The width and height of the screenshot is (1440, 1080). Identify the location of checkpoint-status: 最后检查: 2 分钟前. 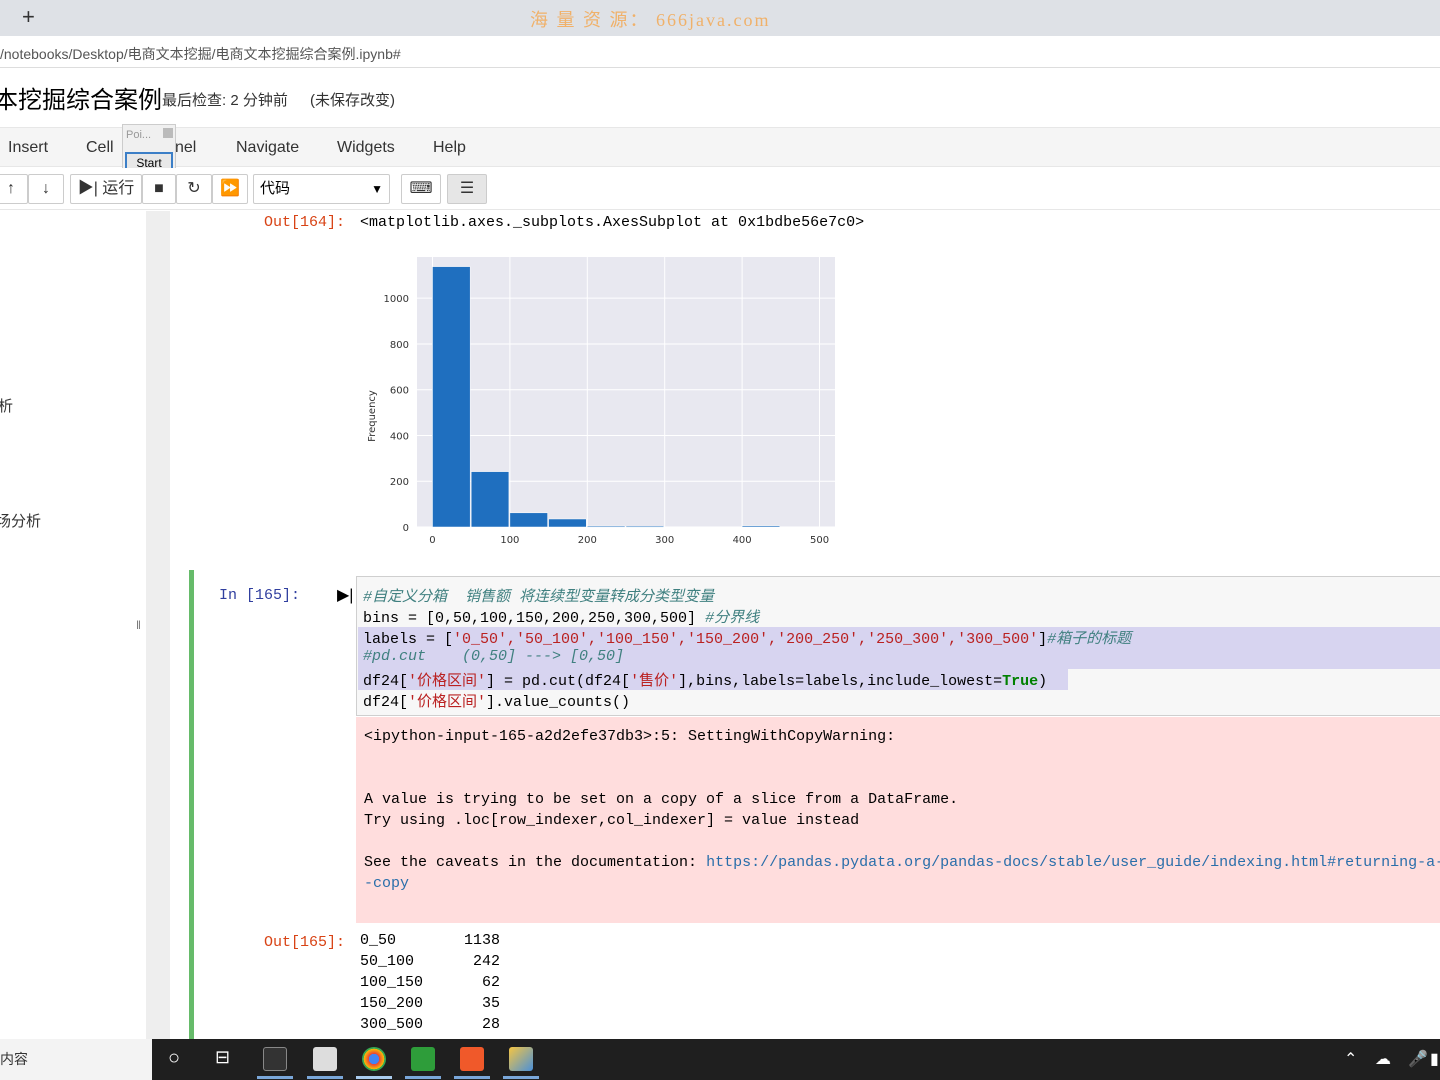
(225, 100).